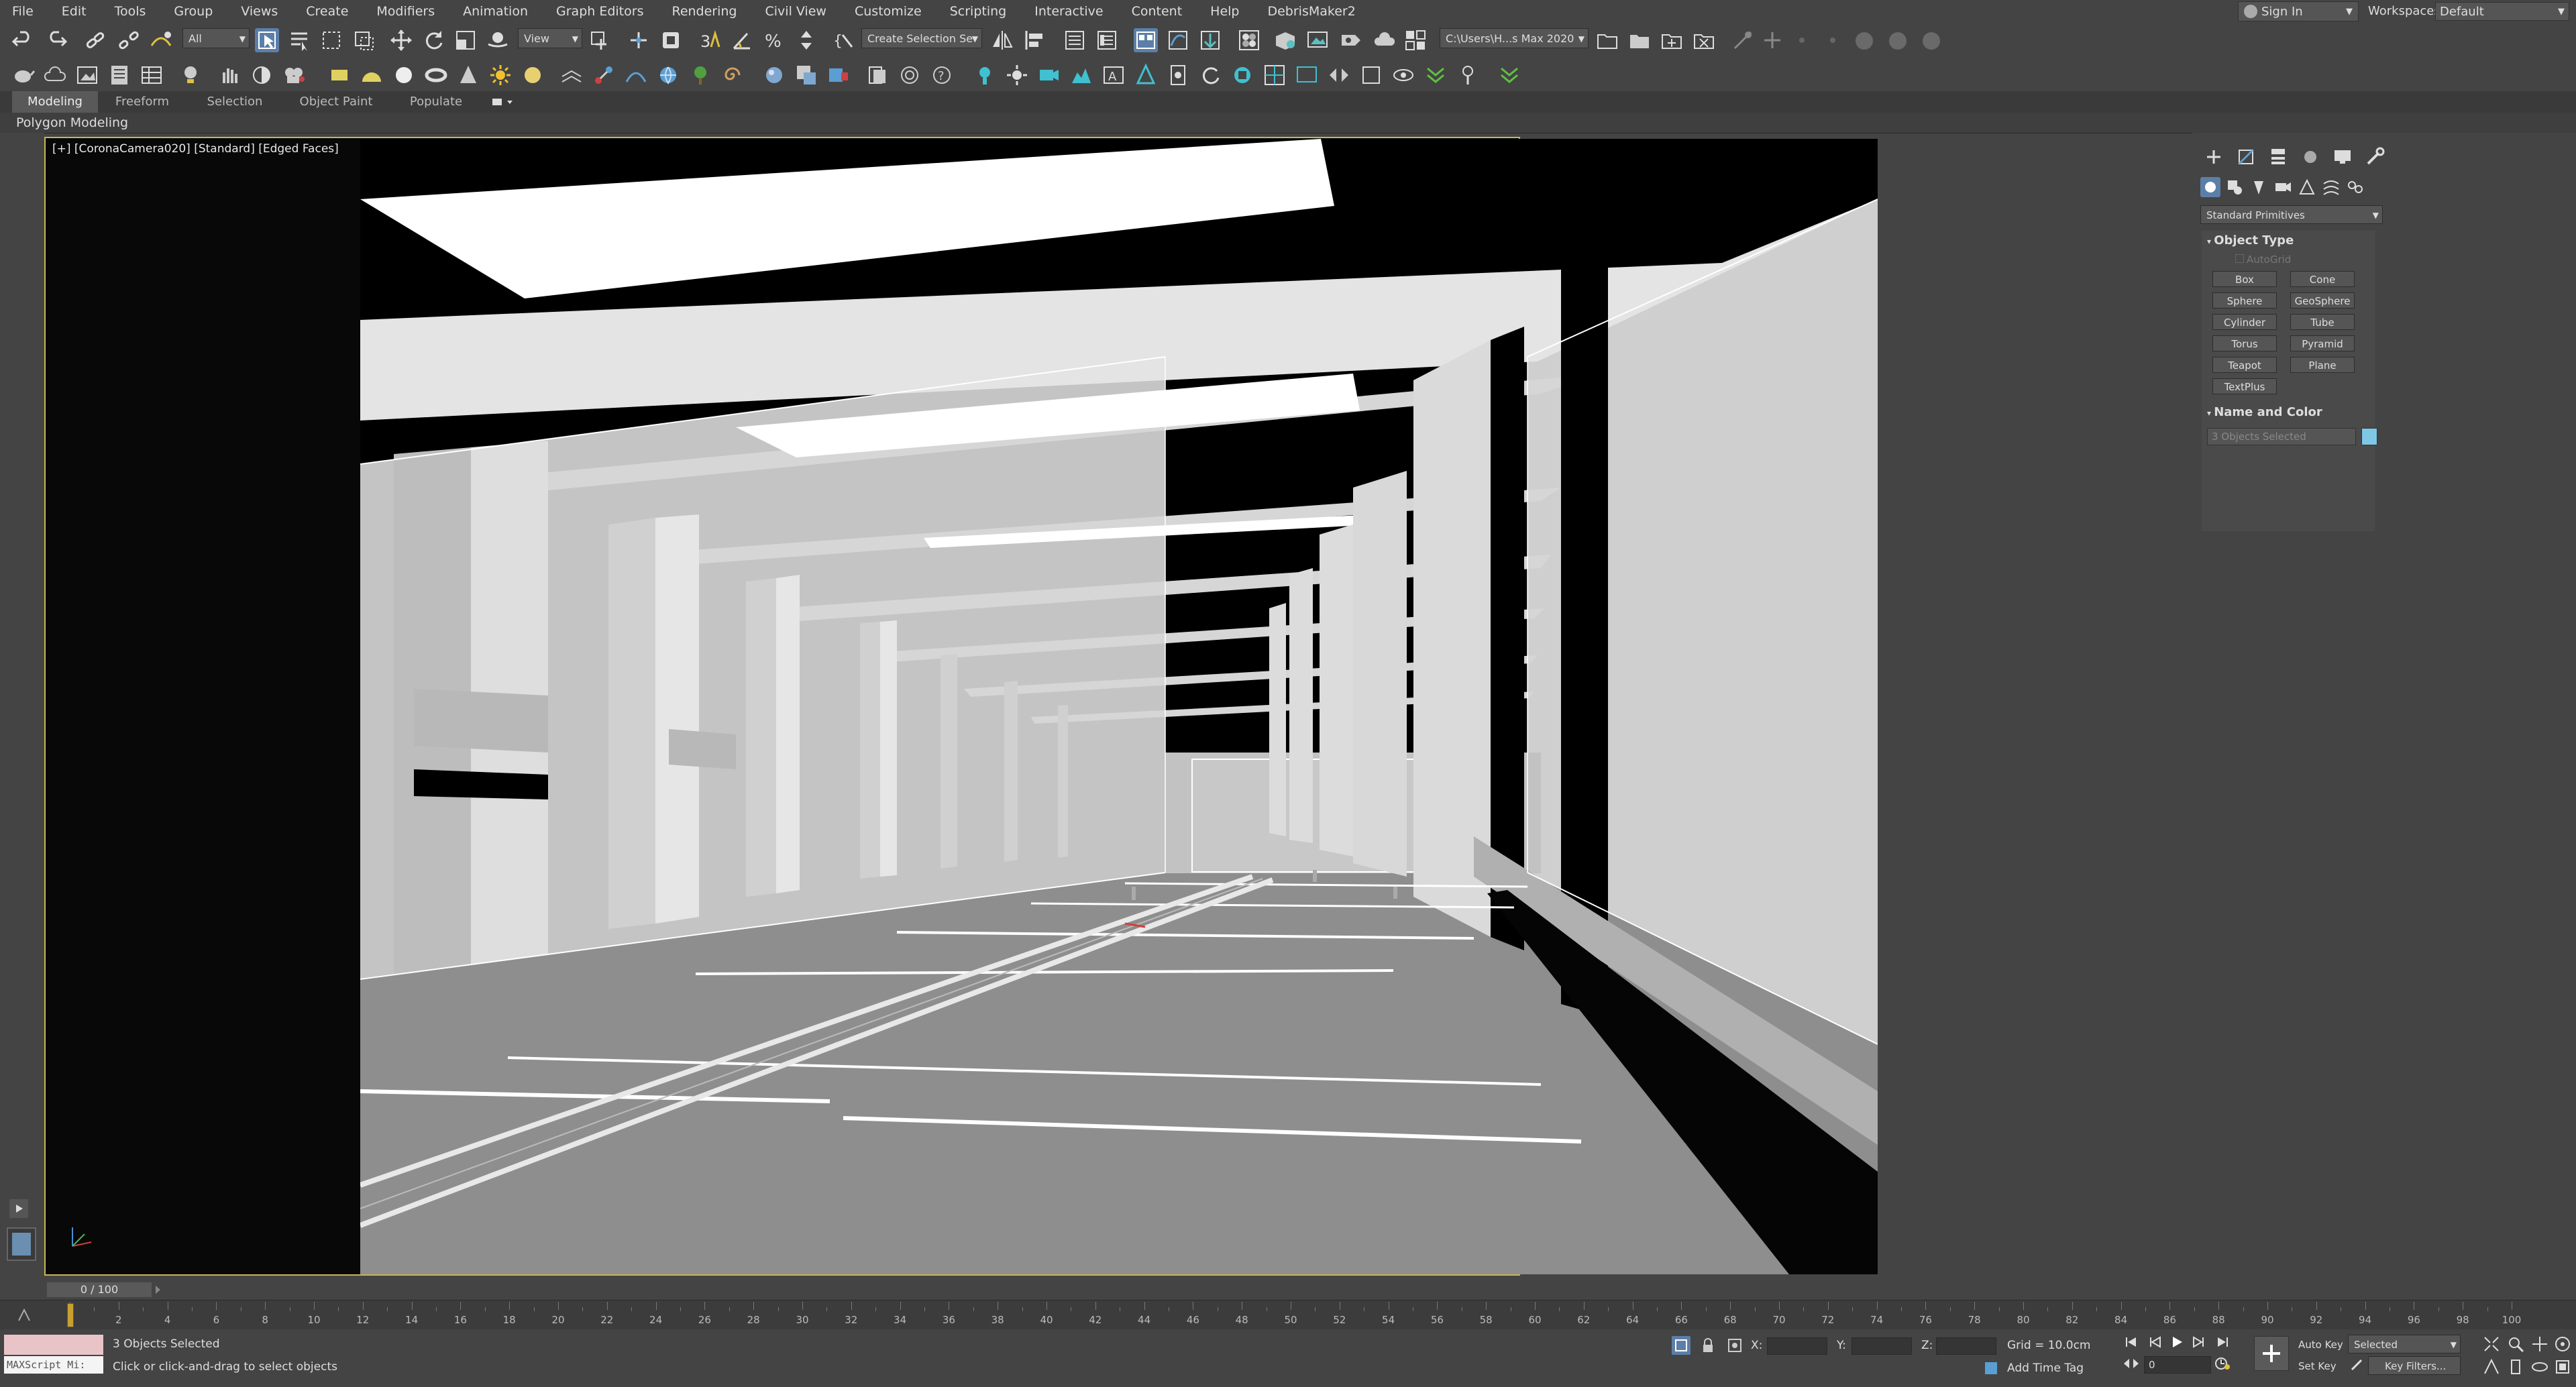  Describe the element at coordinates (299, 40) in the screenshot. I see `select-by-name-icon` at that location.